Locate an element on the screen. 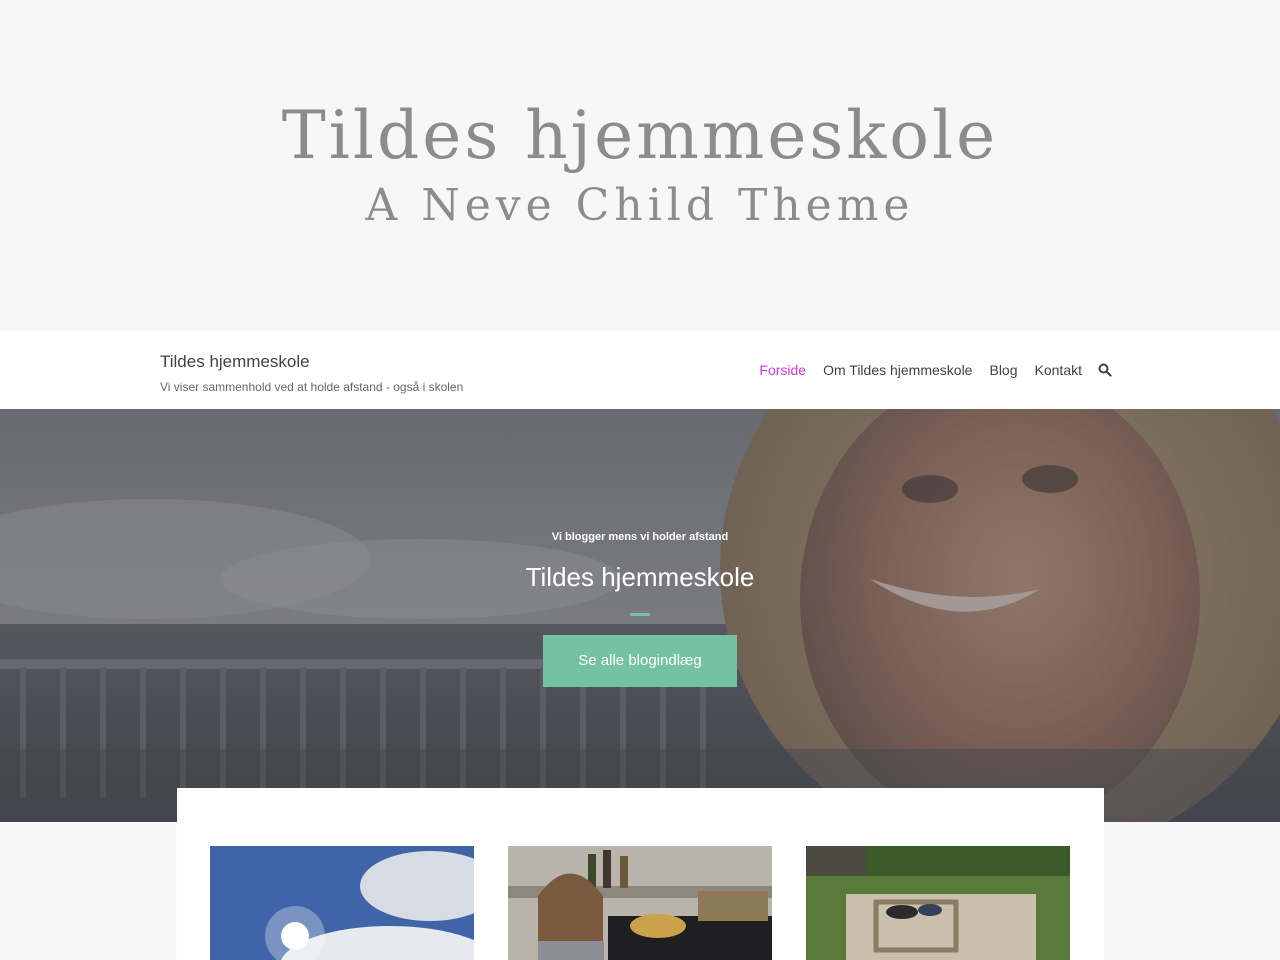 The image size is (1280, 960). post-thumbnail-kitchen is located at coordinates (640, 903).